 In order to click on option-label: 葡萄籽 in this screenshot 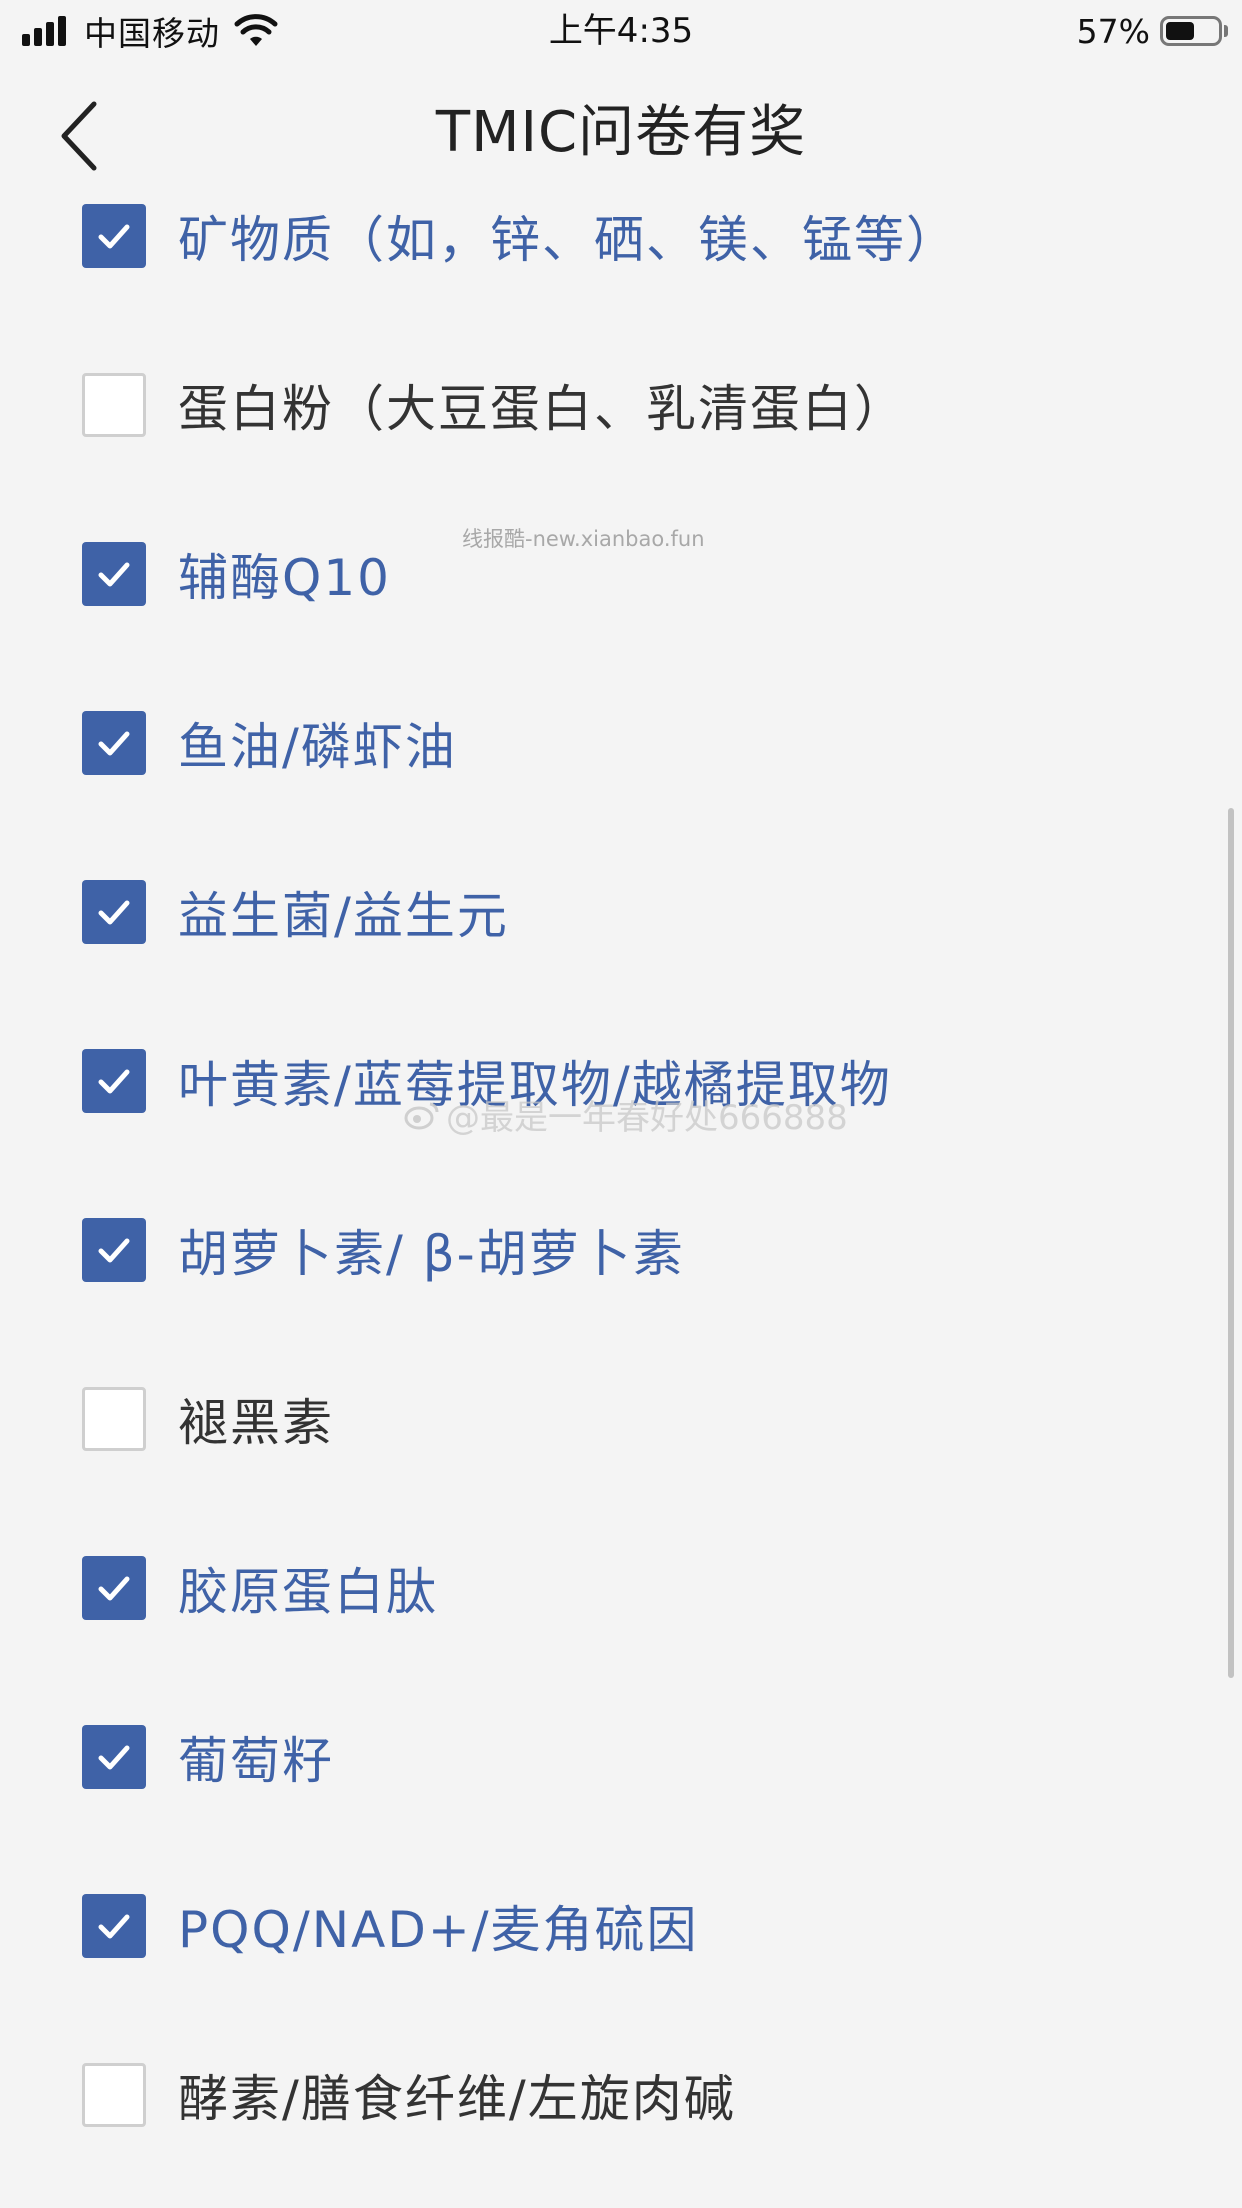, I will do `click(256, 1761)`.